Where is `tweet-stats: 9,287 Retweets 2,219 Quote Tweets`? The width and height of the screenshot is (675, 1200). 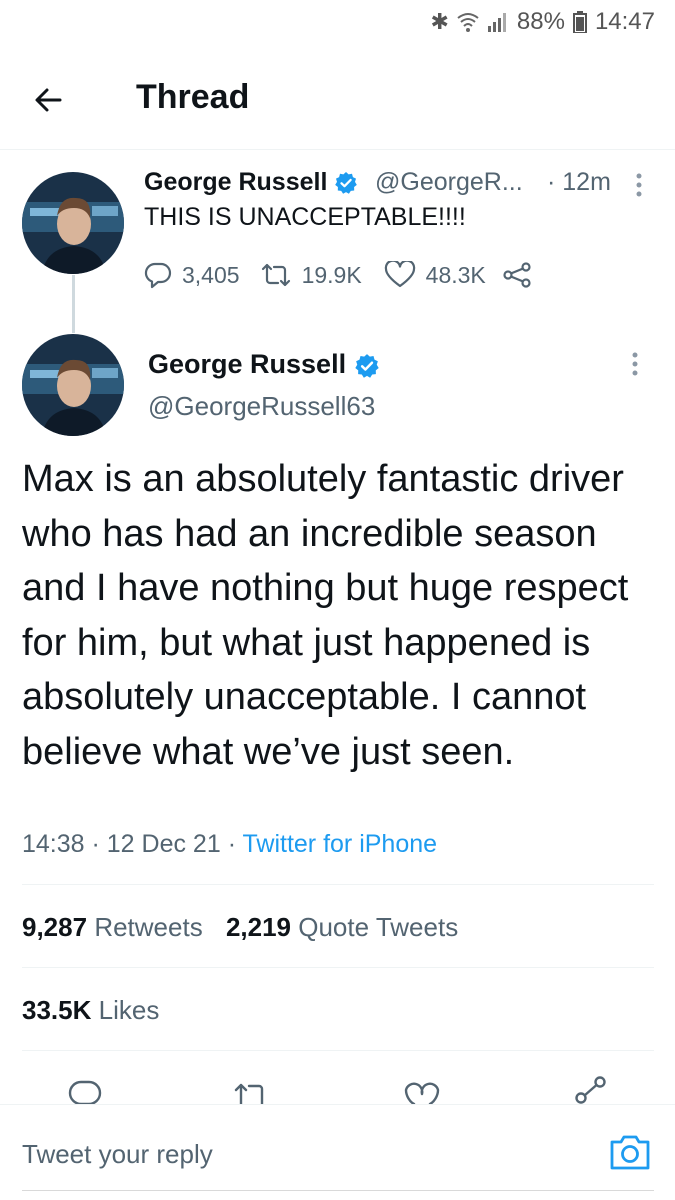
tweet-stats: 9,287 Retweets 2,219 Quote Tweets is located at coordinates (240, 927).